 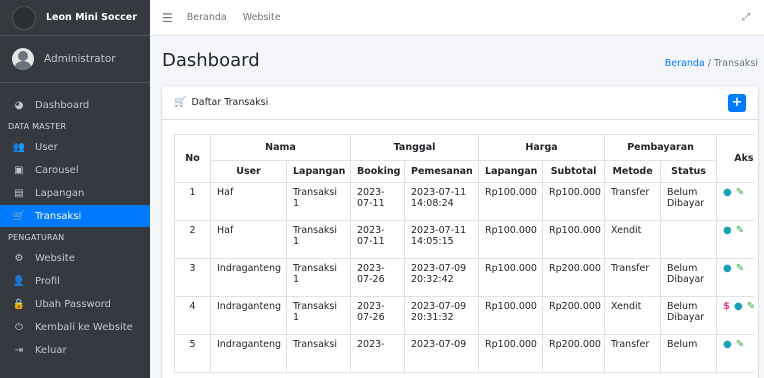 What do you see at coordinates (542, 147) in the screenshot?
I see `th-harga: Harga` at bounding box center [542, 147].